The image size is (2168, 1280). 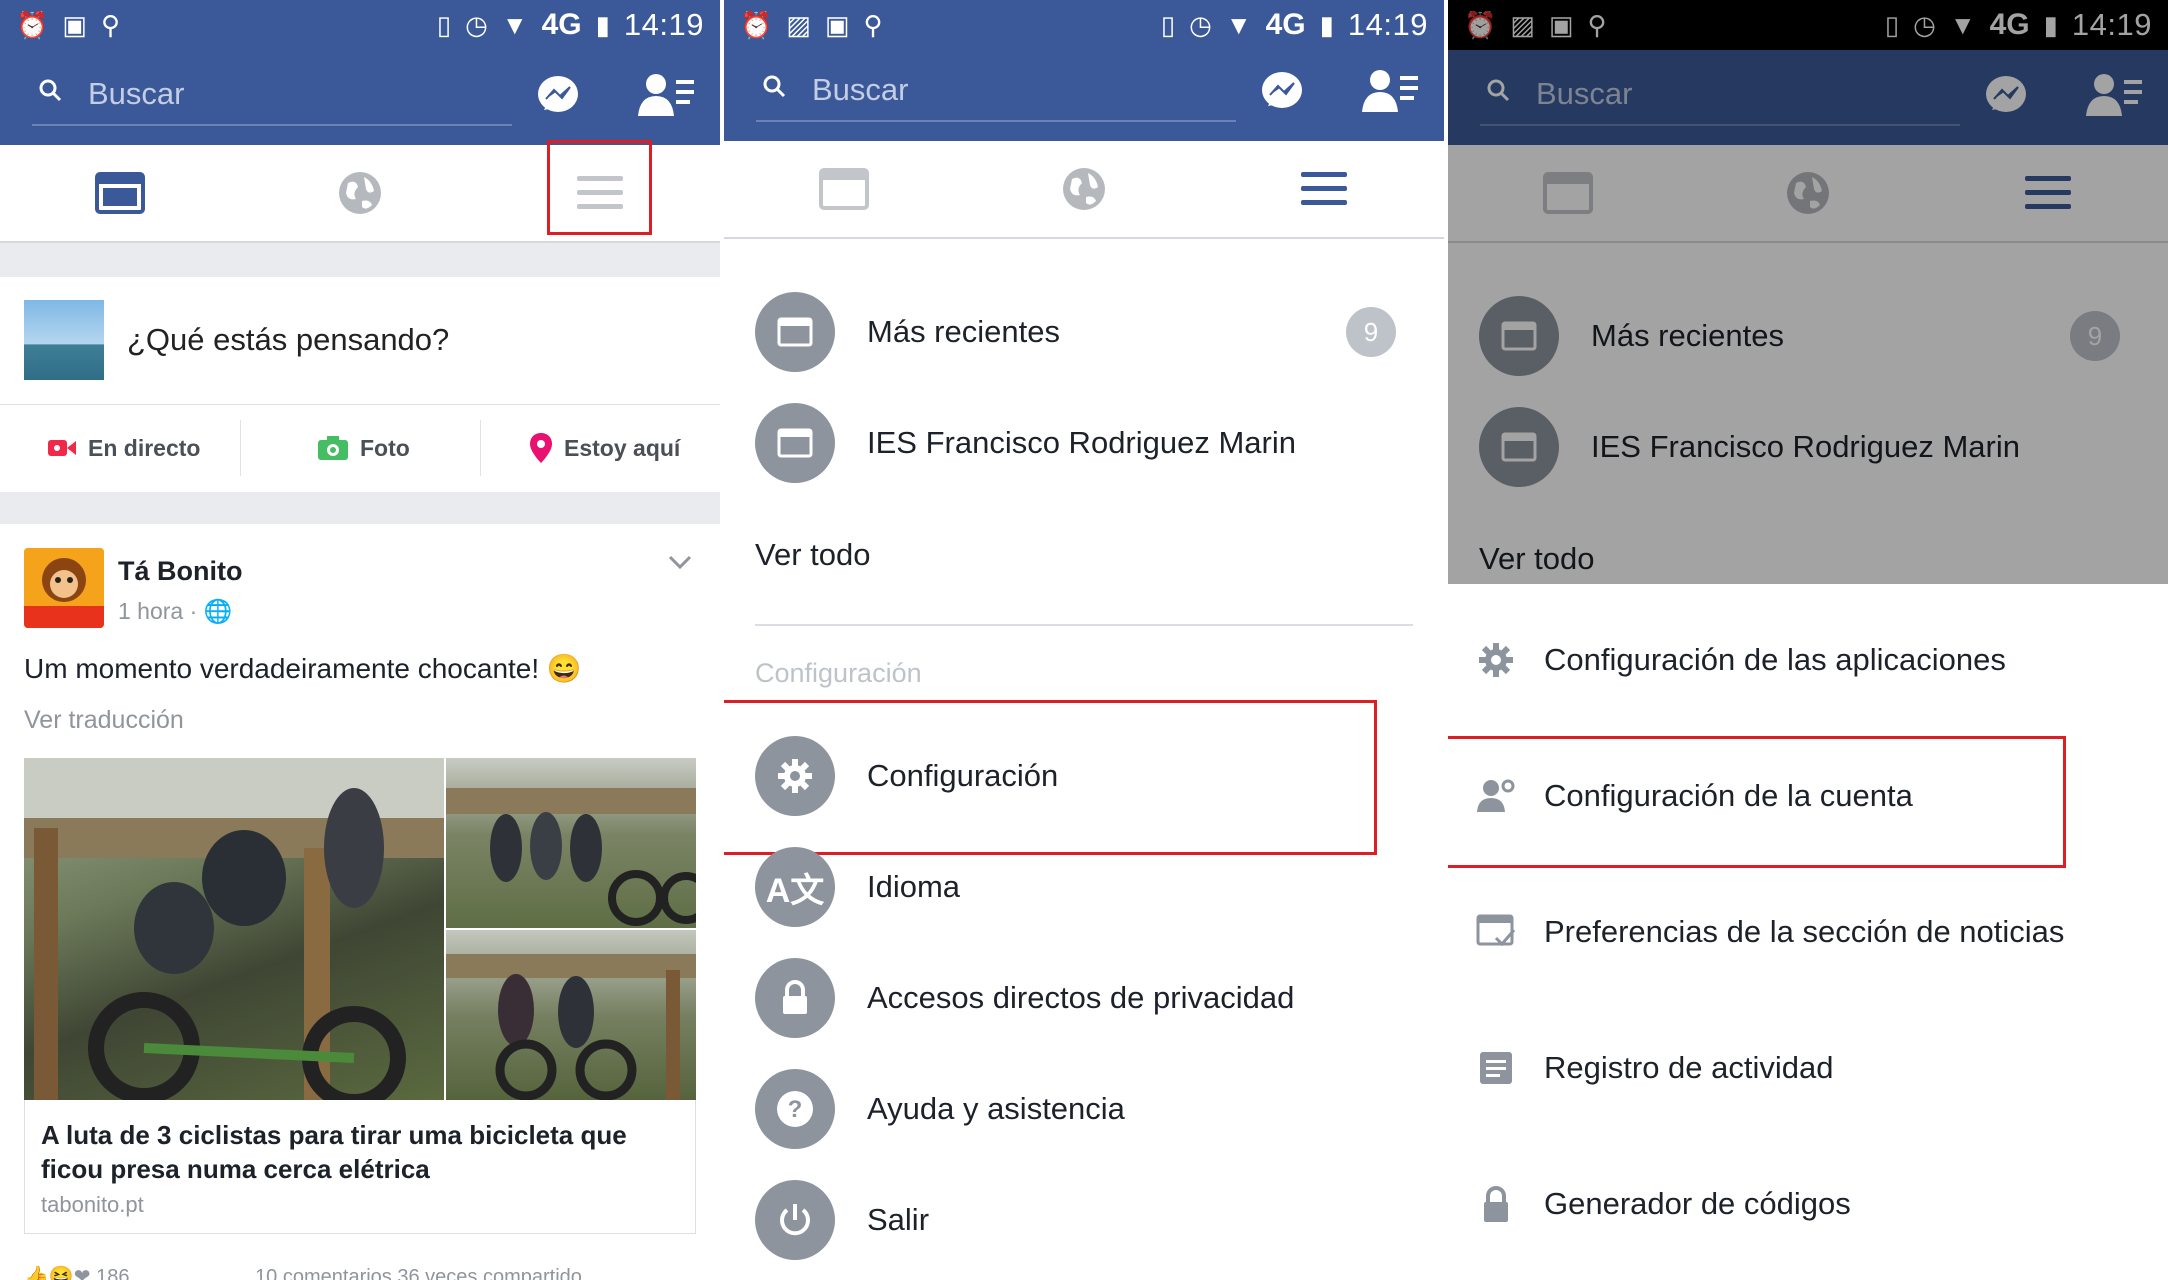 I want to click on menu-item-help: Ayuda y asistencia, so click(x=996, y=1109).